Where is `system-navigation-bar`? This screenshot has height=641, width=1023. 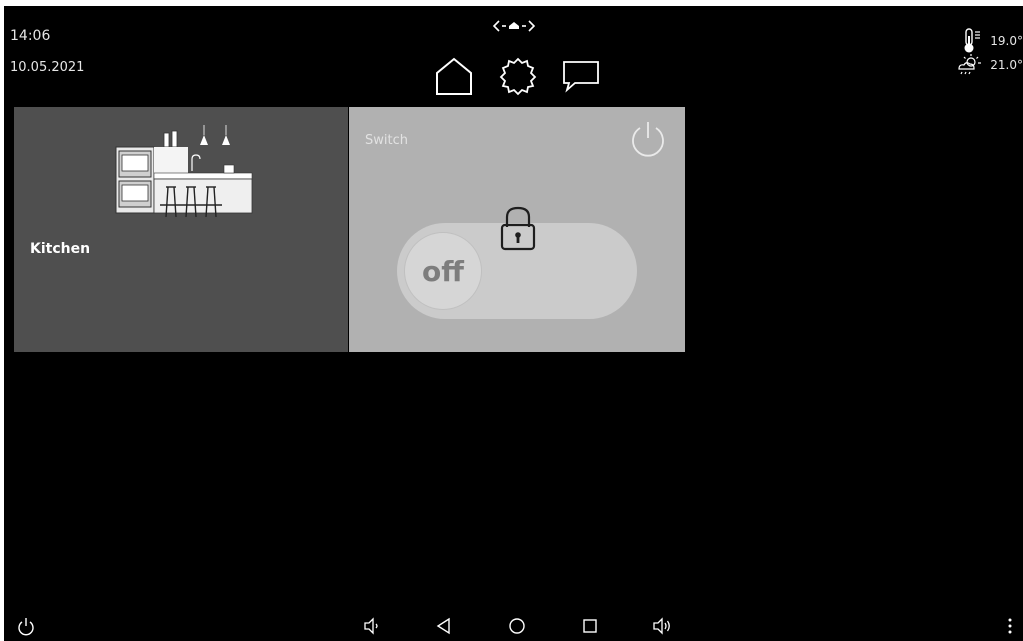 system-navigation-bar is located at coordinates (513, 626).